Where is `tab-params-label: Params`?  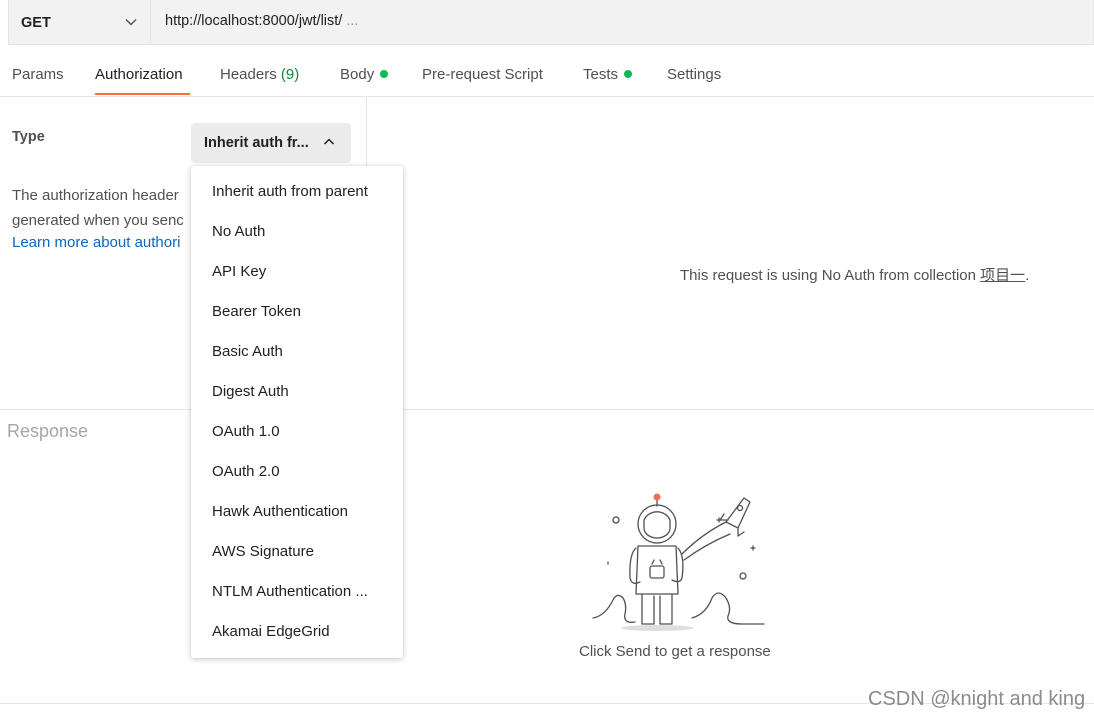
tab-params-label: Params is located at coordinates (38, 74).